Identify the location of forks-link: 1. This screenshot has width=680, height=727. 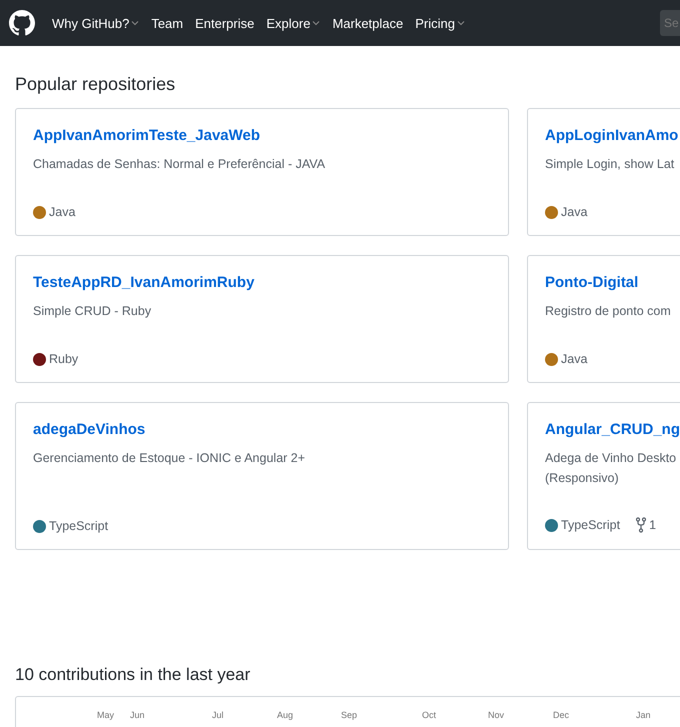
(646, 525).